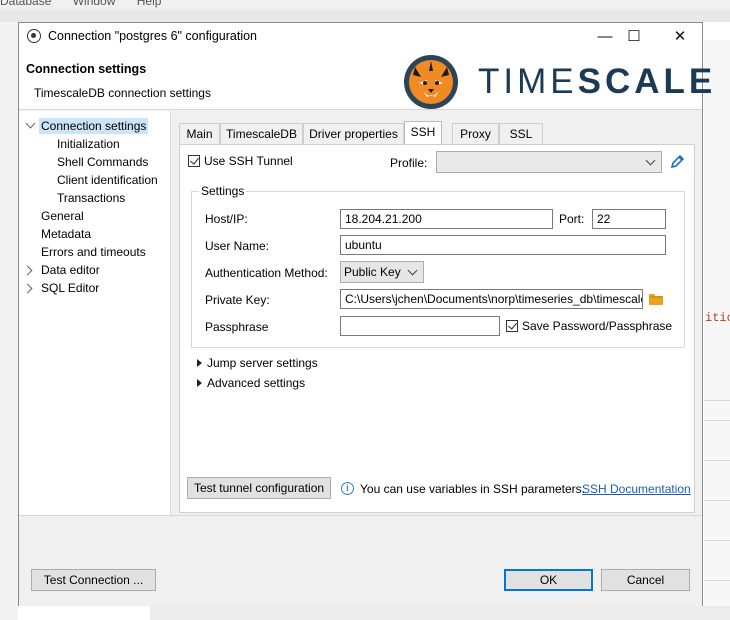  Describe the element at coordinates (680, 37) in the screenshot. I see `close-icon: ✕` at that location.